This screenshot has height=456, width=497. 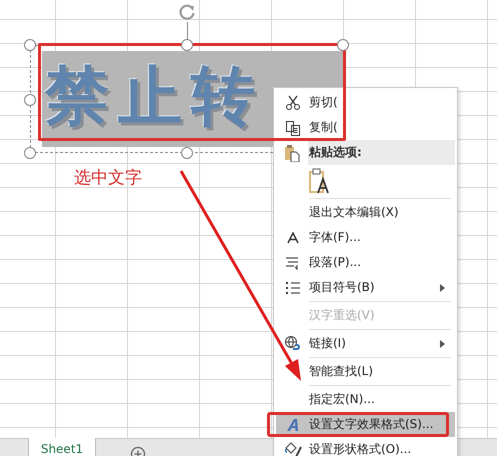 I want to click on rotate-handle-icon, so click(x=187, y=12).